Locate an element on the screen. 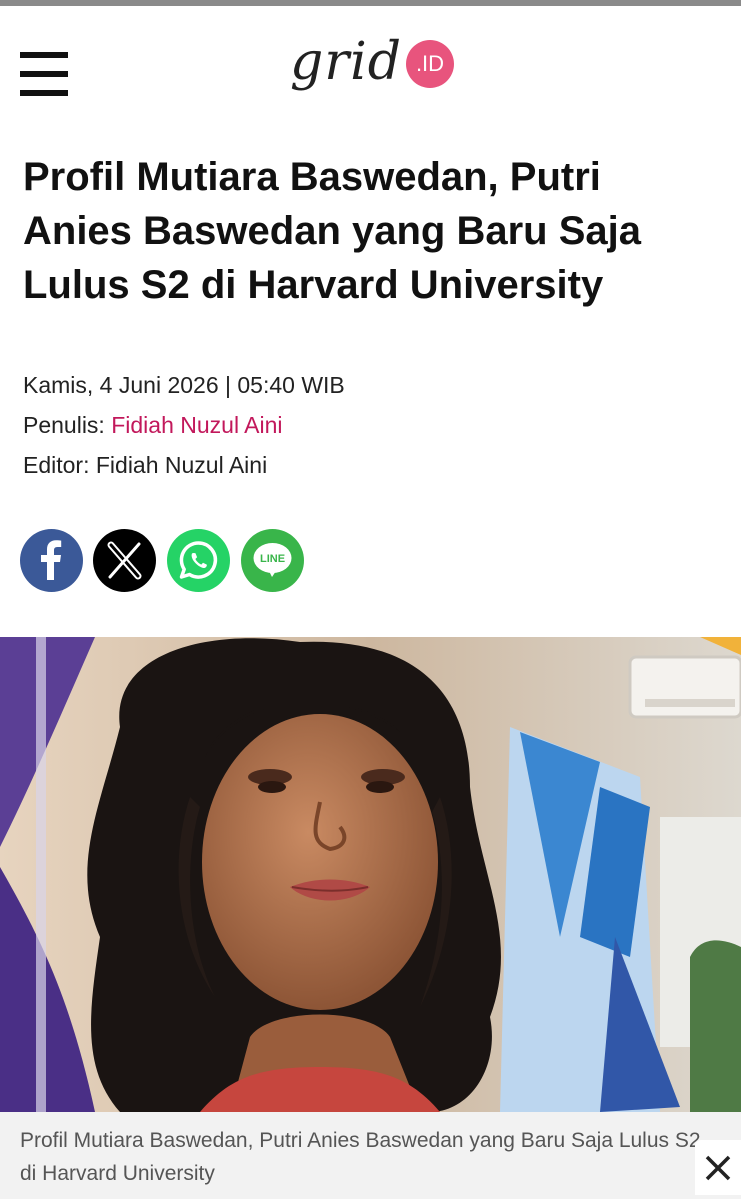 The height and width of the screenshot is (1200, 741). x-icon is located at coordinates (124, 560).